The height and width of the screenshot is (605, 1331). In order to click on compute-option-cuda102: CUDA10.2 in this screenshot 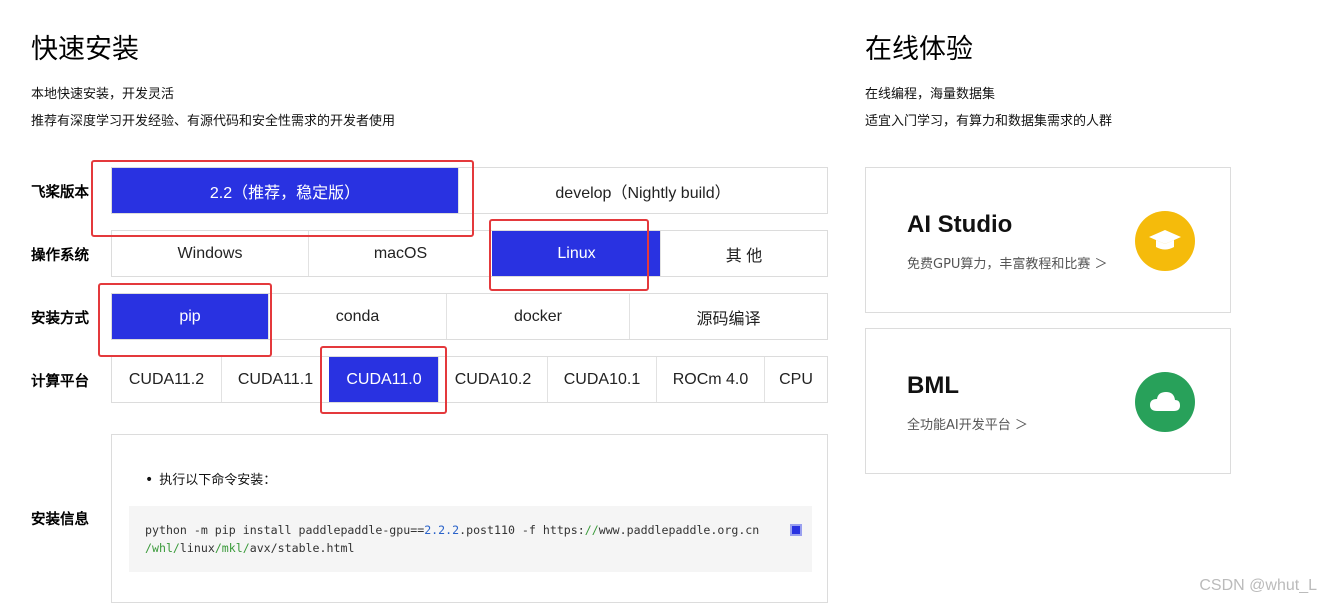, I will do `click(492, 379)`.